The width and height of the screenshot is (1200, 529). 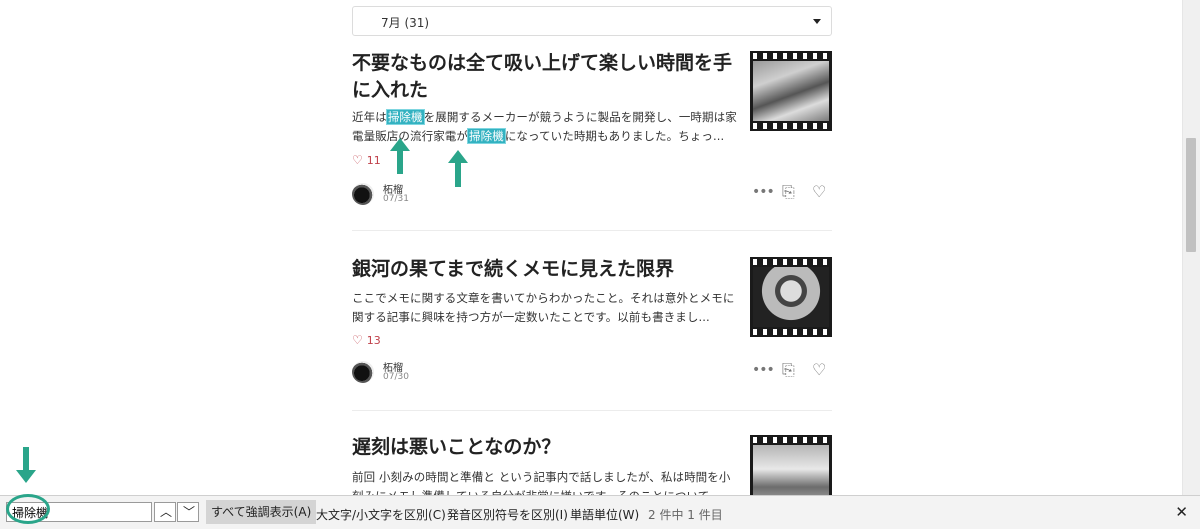 What do you see at coordinates (405, 23) in the screenshot?
I see `month-select-label: 7月 (31)` at bounding box center [405, 23].